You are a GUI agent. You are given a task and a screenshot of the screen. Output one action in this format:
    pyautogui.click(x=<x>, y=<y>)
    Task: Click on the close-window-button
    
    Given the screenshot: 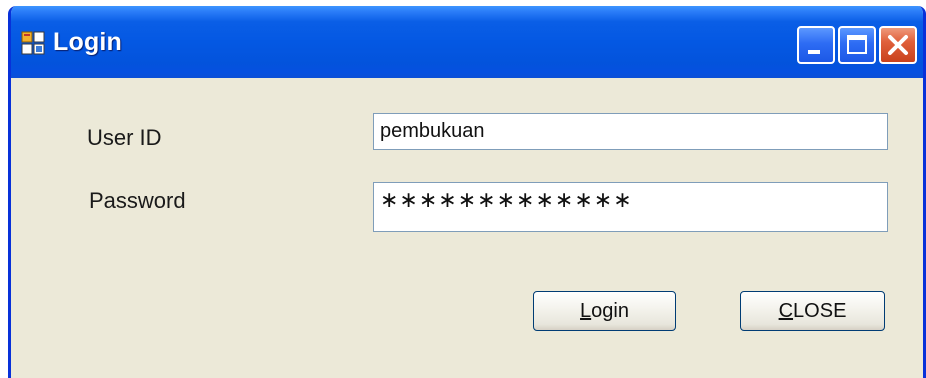 What is the action you would take?
    pyautogui.click(x=898, y=45)
    